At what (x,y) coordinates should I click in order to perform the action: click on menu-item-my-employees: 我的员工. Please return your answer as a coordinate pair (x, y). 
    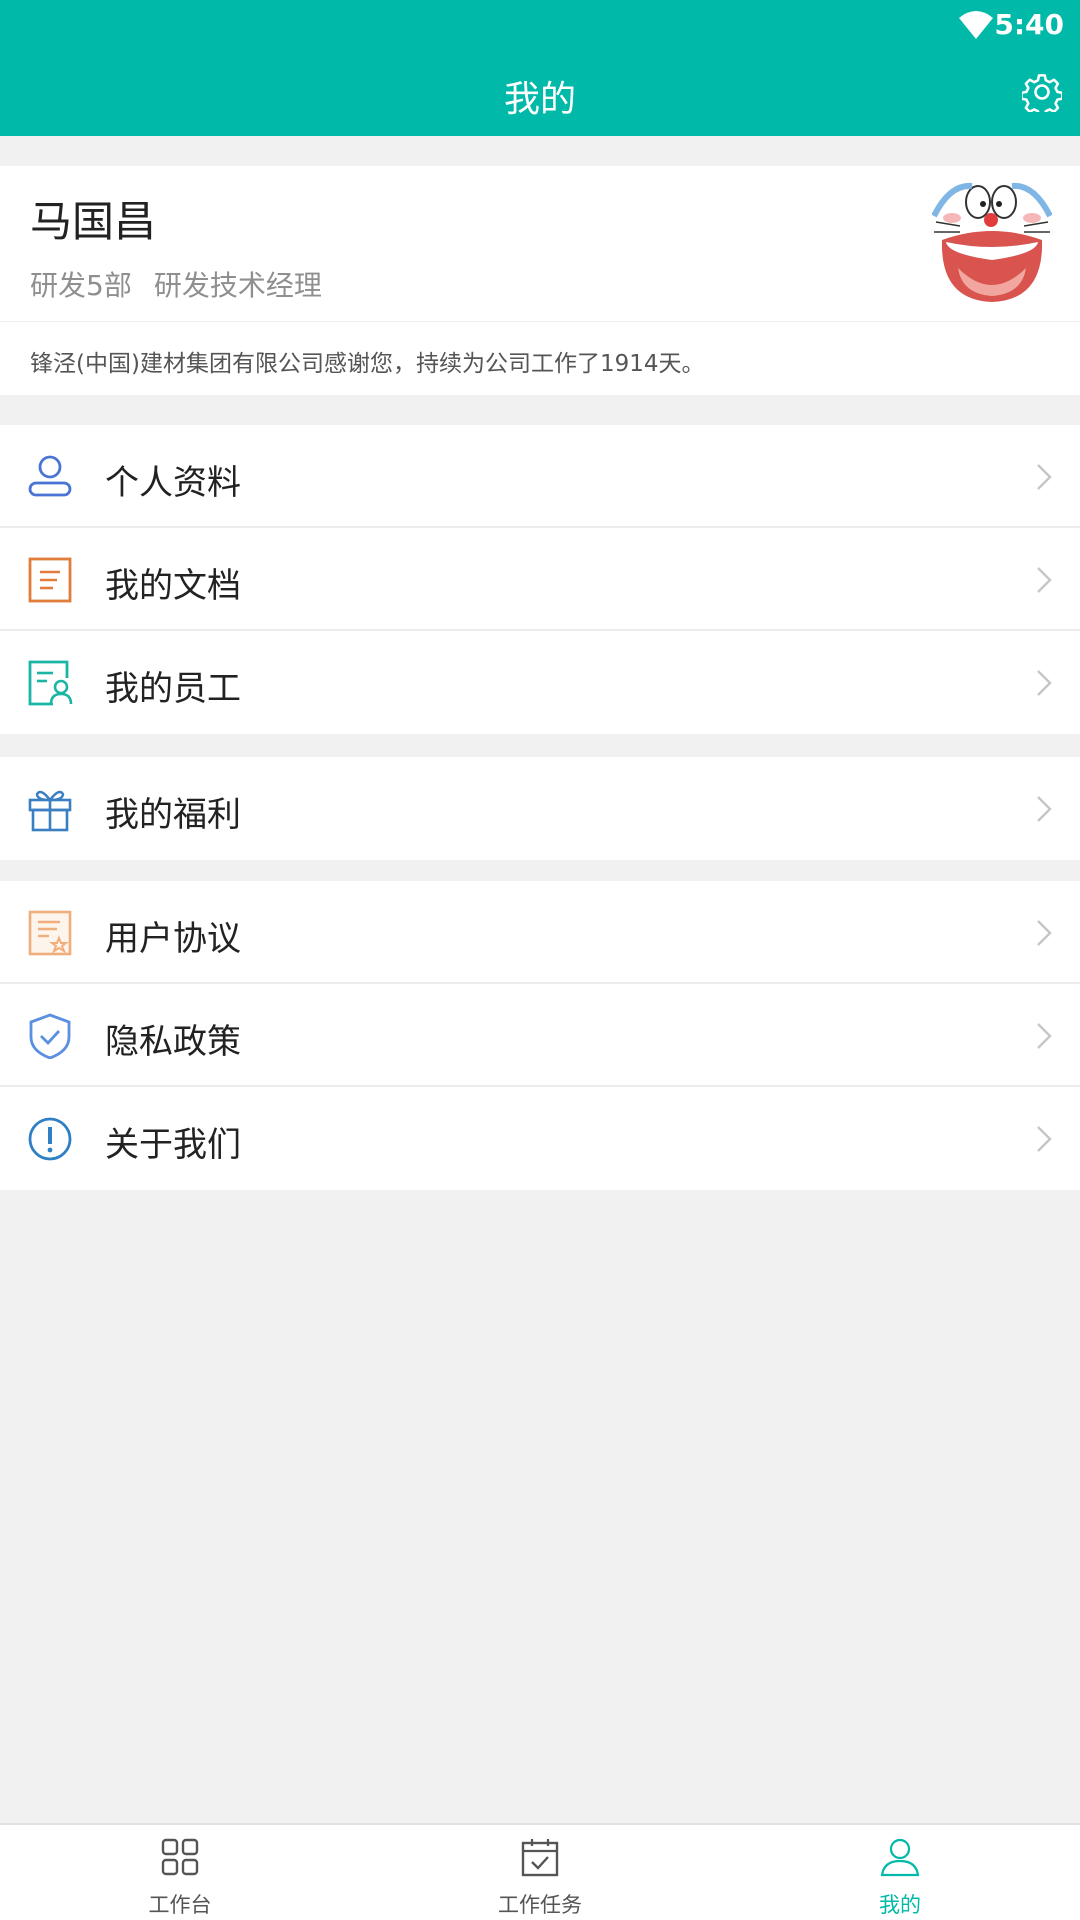
    Looking at the image, I should click on (540, 682).